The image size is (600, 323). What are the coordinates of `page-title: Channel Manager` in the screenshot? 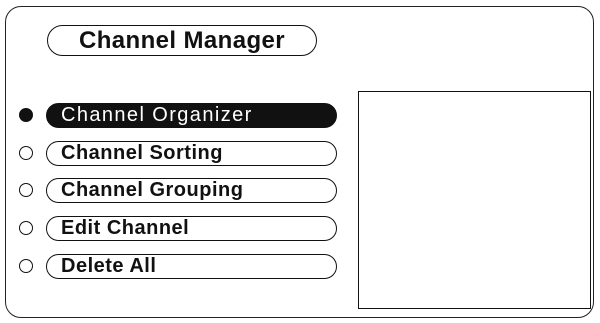 It's located at (182, 40).